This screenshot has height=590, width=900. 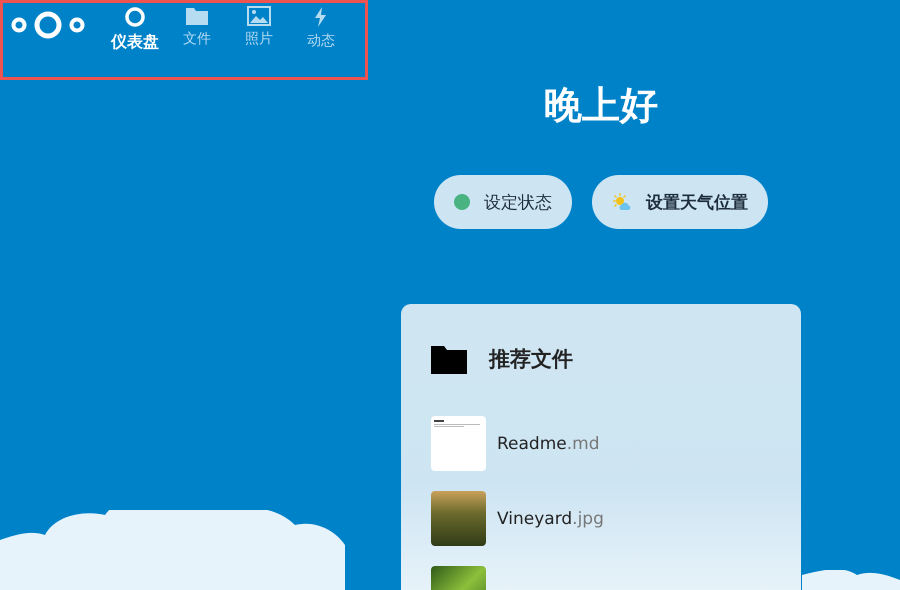 I want to click on card-title: 推荐文件, so click(x=531, y=359).